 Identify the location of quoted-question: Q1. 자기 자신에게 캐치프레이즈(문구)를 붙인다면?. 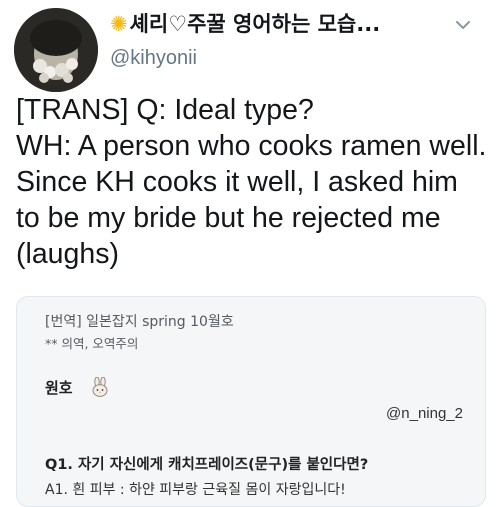
(207, 465).